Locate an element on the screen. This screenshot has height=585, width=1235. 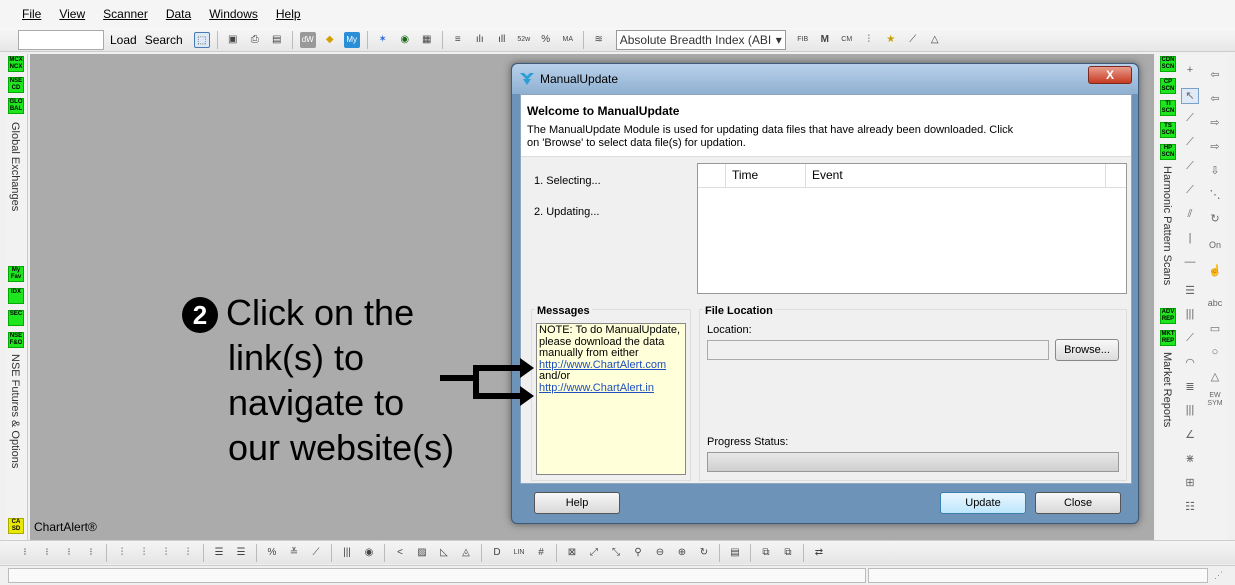
on-toggle: On is located at coordinates (1215, 248).